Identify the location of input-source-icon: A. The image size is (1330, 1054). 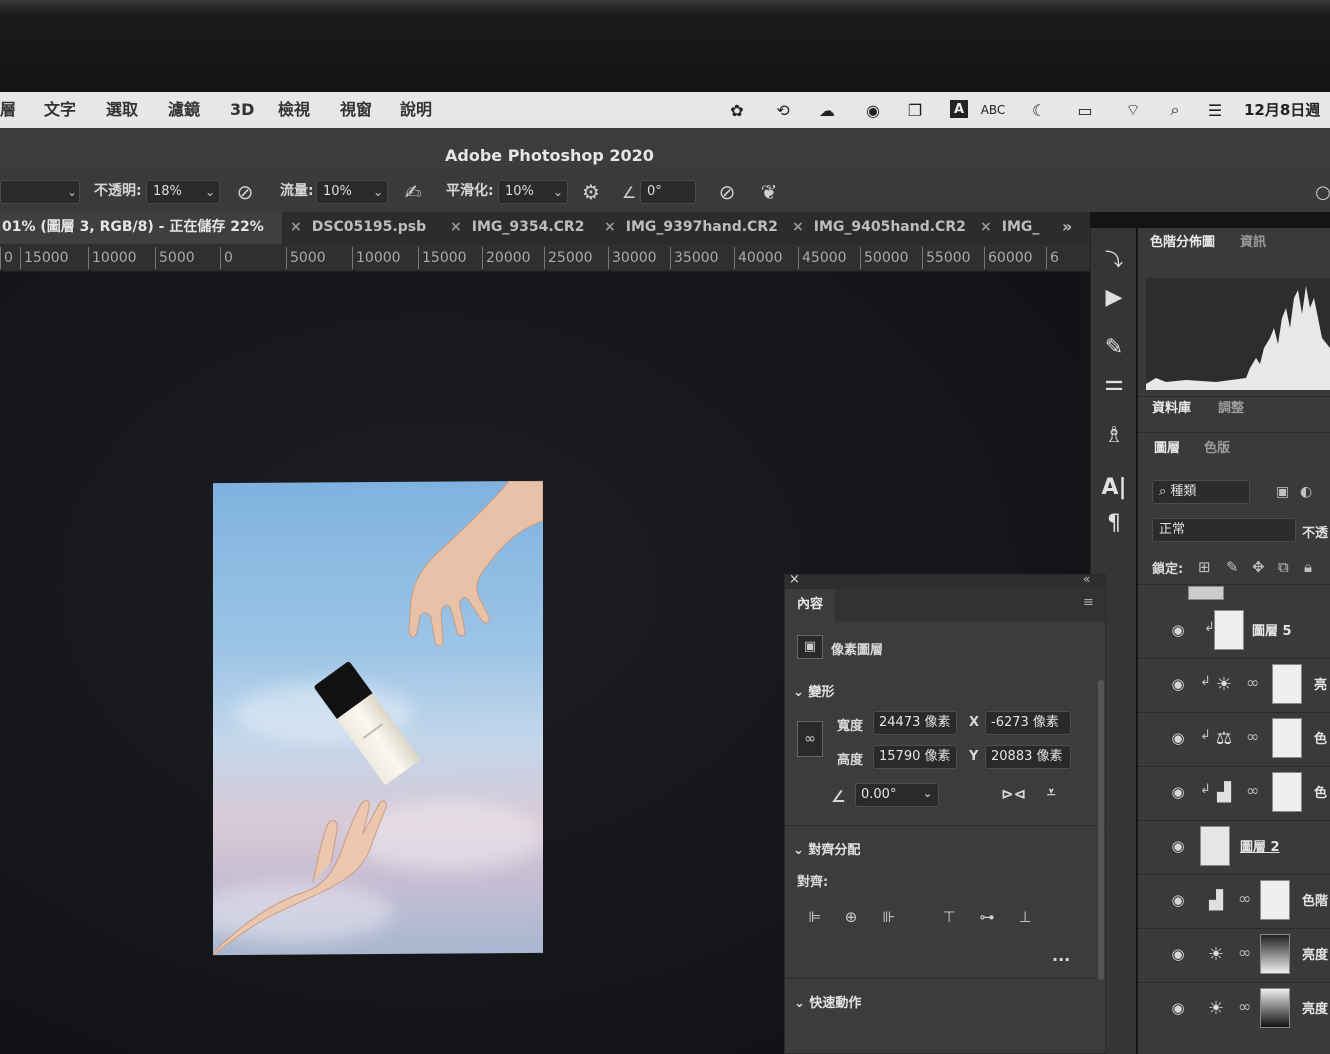
(959, 109).